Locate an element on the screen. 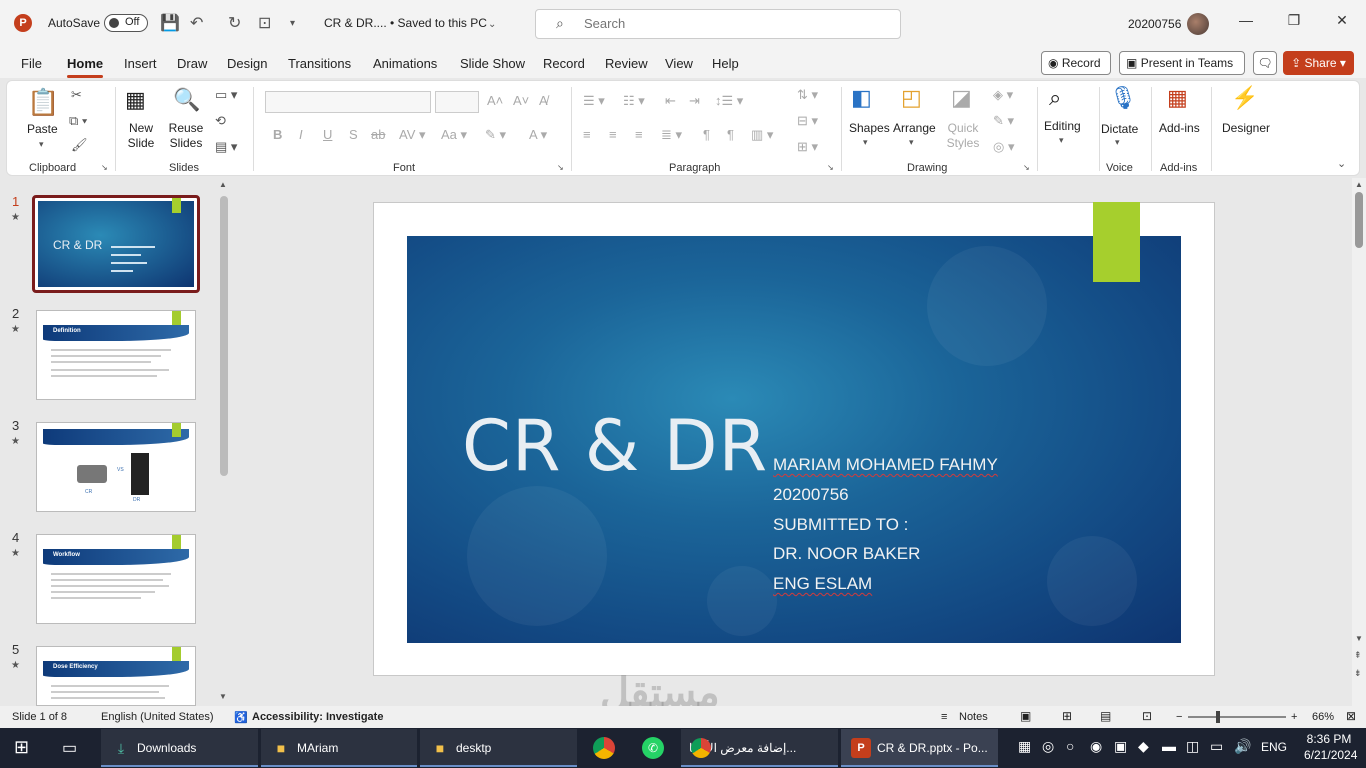 The height and width of the screenshot is (768, 1366). arrange-label: Arrange is located at coordinates (914, 128).